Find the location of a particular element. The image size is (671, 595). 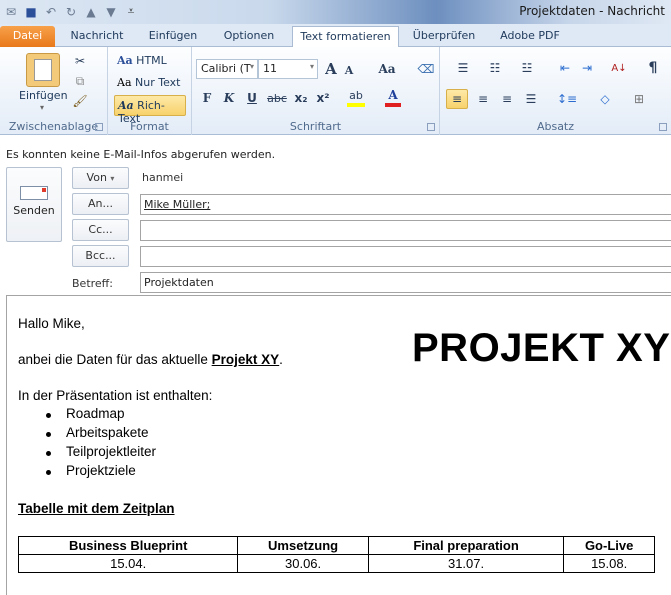

format-plain-button: Aa Nur Text is located at coordinates (148, 82).